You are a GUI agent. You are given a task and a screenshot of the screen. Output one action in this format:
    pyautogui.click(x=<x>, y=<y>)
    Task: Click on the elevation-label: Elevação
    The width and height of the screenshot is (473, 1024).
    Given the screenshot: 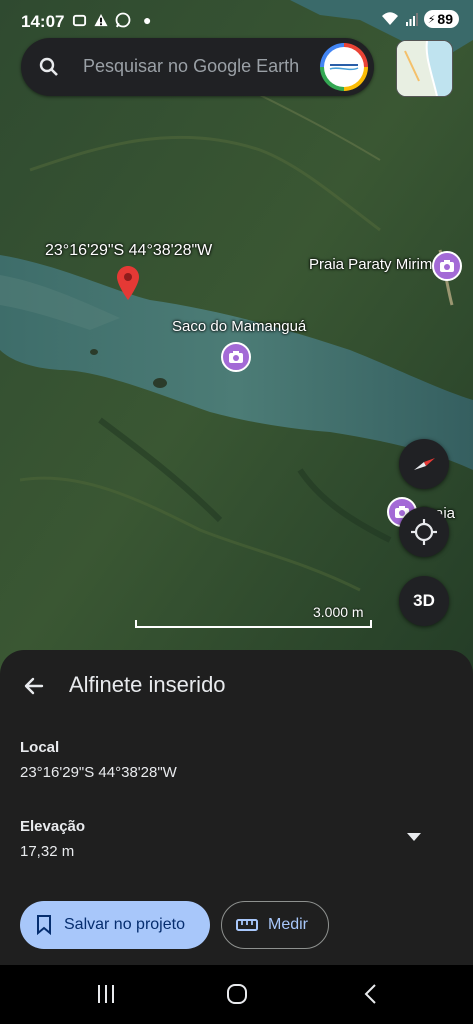 What is the action you would take?
    pyautogui.click(x=53, y=826)
    